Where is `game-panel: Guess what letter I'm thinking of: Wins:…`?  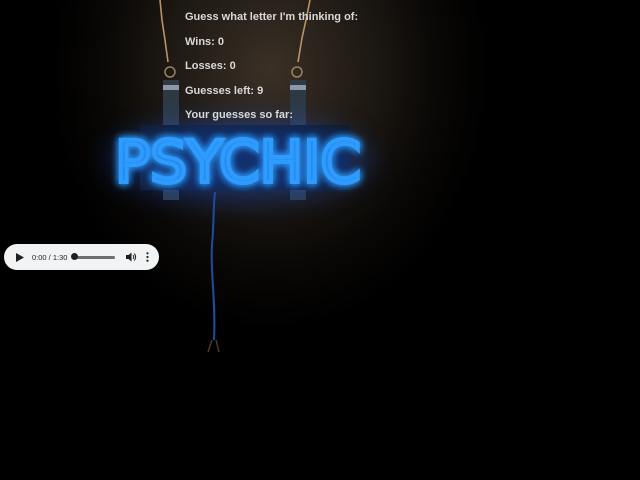
game-panel: Guess what letter I'm thinking of: Wins:… is located at coordinates (271, 71).